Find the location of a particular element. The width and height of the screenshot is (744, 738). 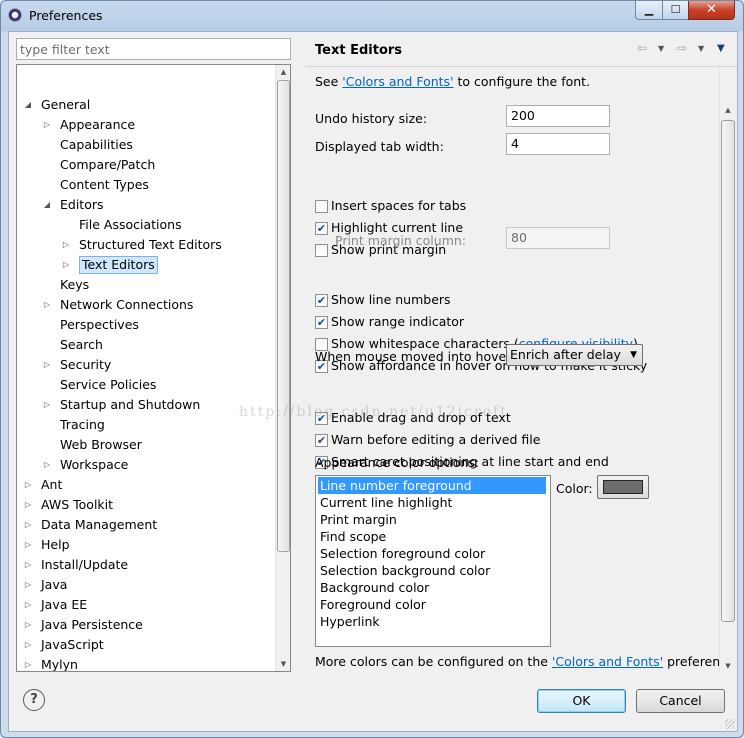

tree-item-network-connections: ▷ Network Connections is located at coordinates (145, 304).